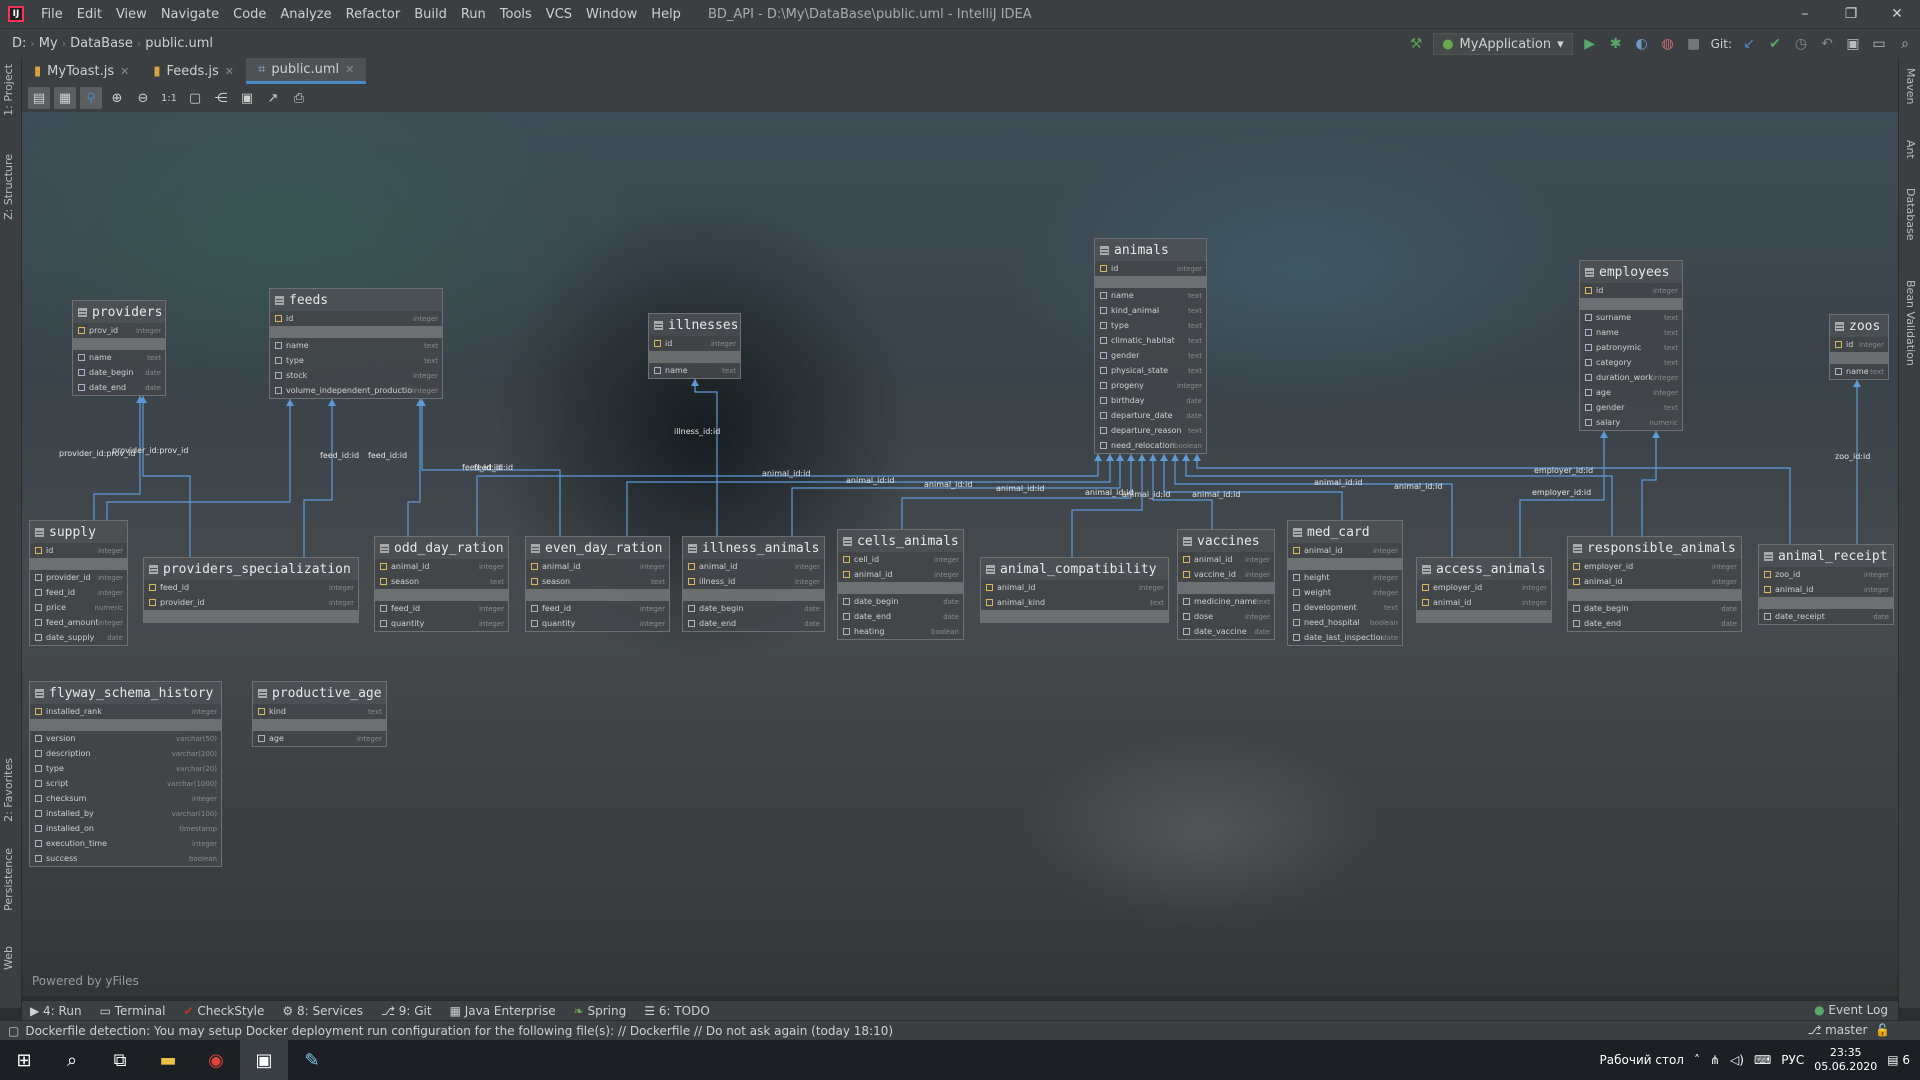 This screenshot has width=1920, height=1080. Describe the element at coordinates (1910, 149) in the screenshot. I see `ant-panel-button: Ant` at that location.